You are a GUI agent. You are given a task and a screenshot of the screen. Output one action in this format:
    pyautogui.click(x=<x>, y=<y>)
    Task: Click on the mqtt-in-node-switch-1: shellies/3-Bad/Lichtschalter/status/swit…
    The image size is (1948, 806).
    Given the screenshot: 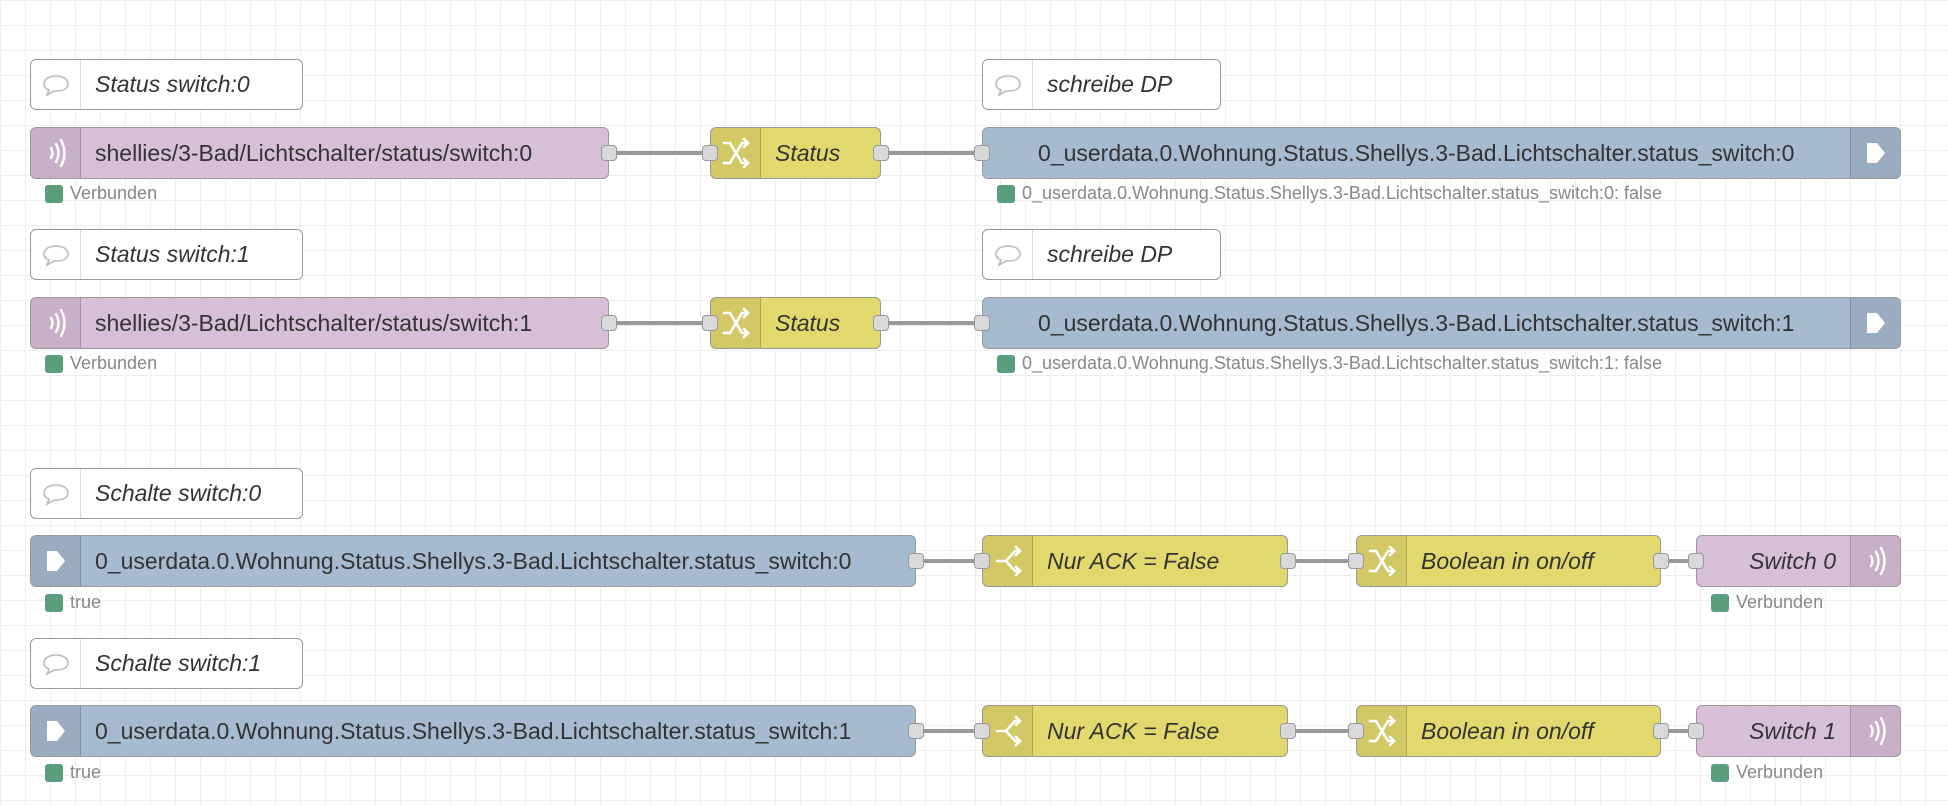 What is the action you would take?
    pyautogui.click(x=323, y=323)
    